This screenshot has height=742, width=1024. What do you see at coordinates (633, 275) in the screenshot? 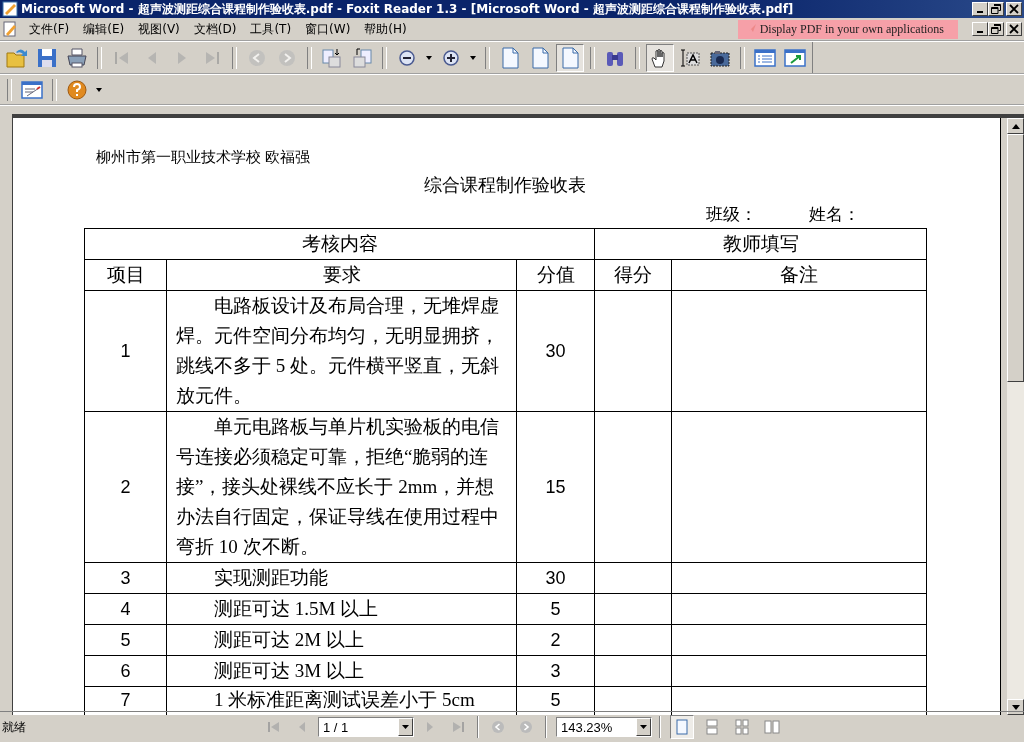
I see `header-cell: 得分` at bounding box center [633, 275].